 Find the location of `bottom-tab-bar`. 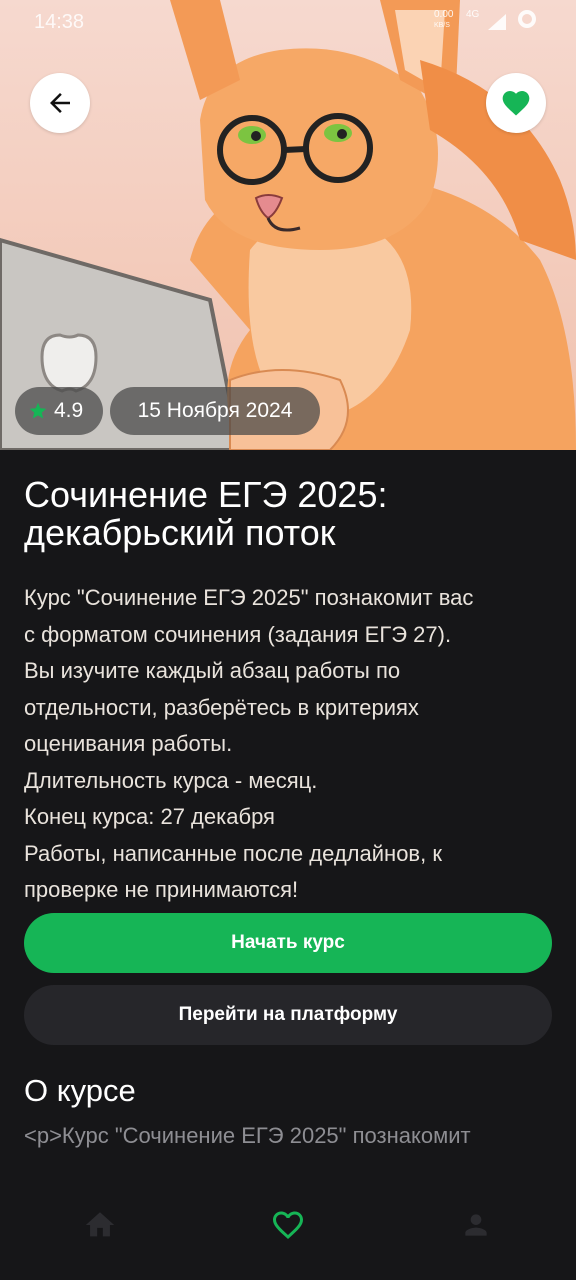

bottom-tab-bar is located at coordinates (288, 1227).